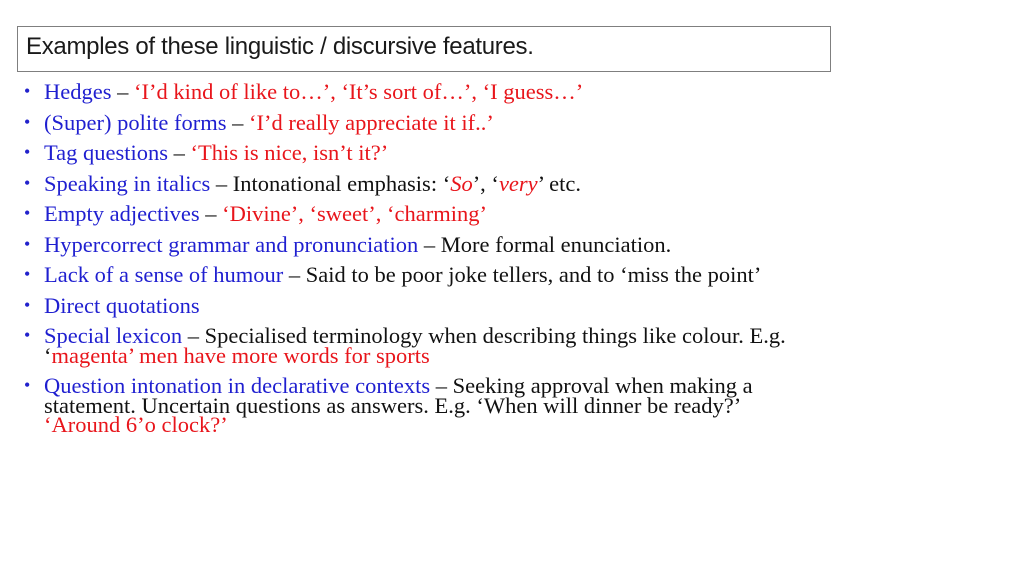  Describe the element at coordinates (289, 152) in the screenshot. I see `example: ‘This is nice, isn’t it?’` at that location.